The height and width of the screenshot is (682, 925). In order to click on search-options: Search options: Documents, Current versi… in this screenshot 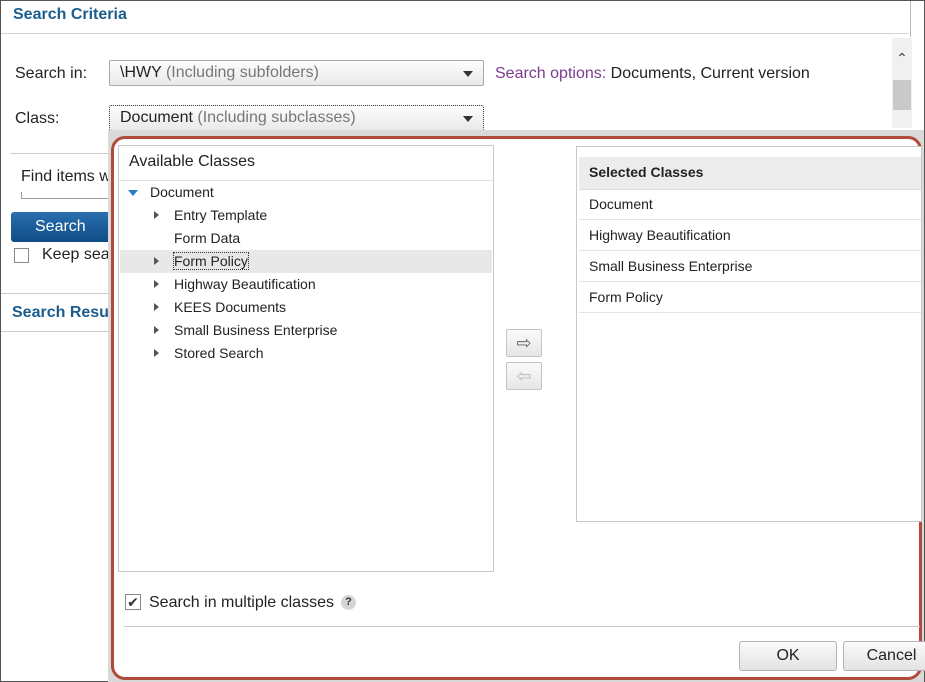, I will do `click(652, 74)`.